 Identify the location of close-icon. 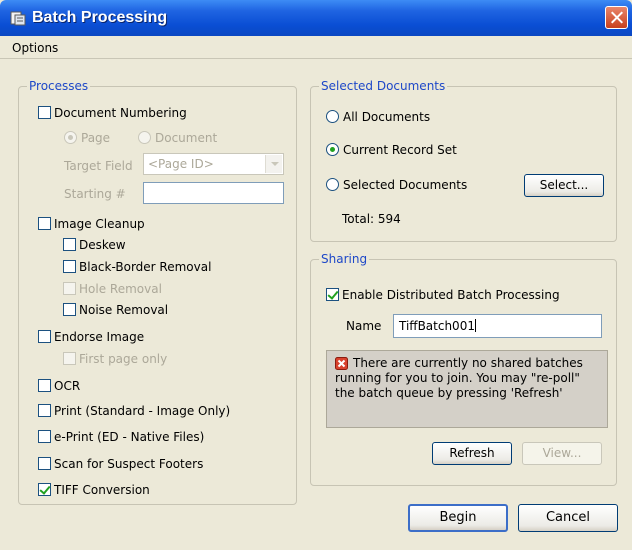
(616, 17).